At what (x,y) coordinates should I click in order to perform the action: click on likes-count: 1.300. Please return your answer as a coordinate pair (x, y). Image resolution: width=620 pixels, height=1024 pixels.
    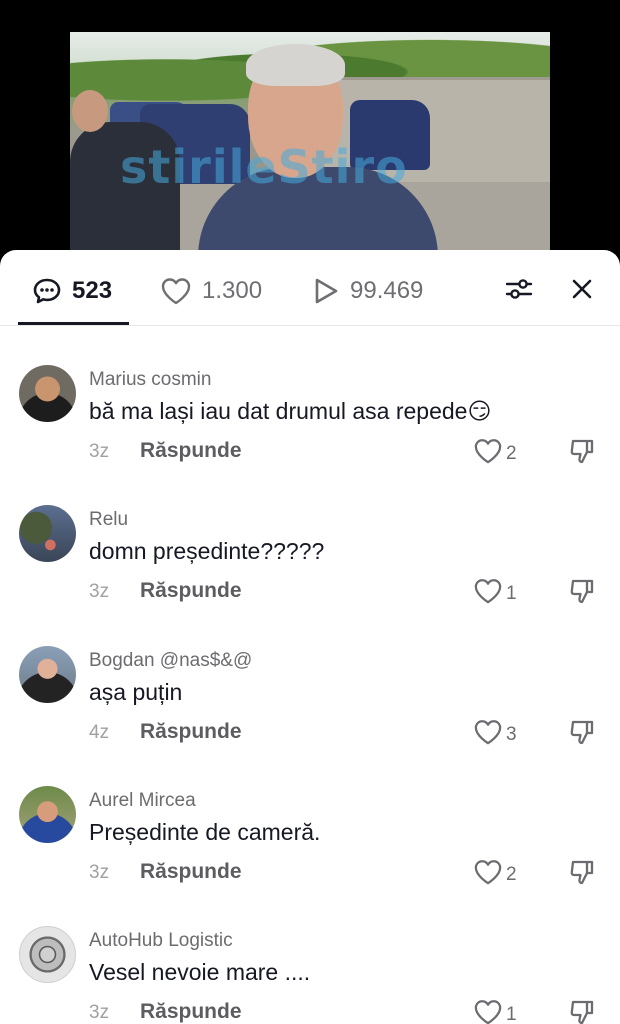
    Looking at the image, I should click on (232, 290).